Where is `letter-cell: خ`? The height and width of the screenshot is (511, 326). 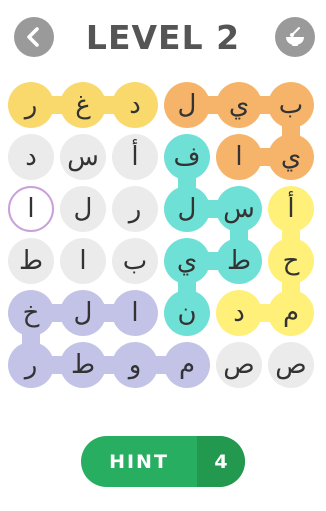 letter-cell: خ is located at coordinates (31, 313).